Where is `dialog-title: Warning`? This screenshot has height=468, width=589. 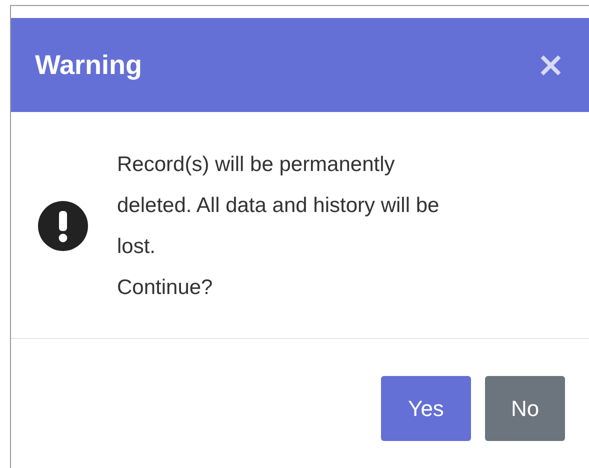 dialog-title: Warning is located at coordinates (88, 65).